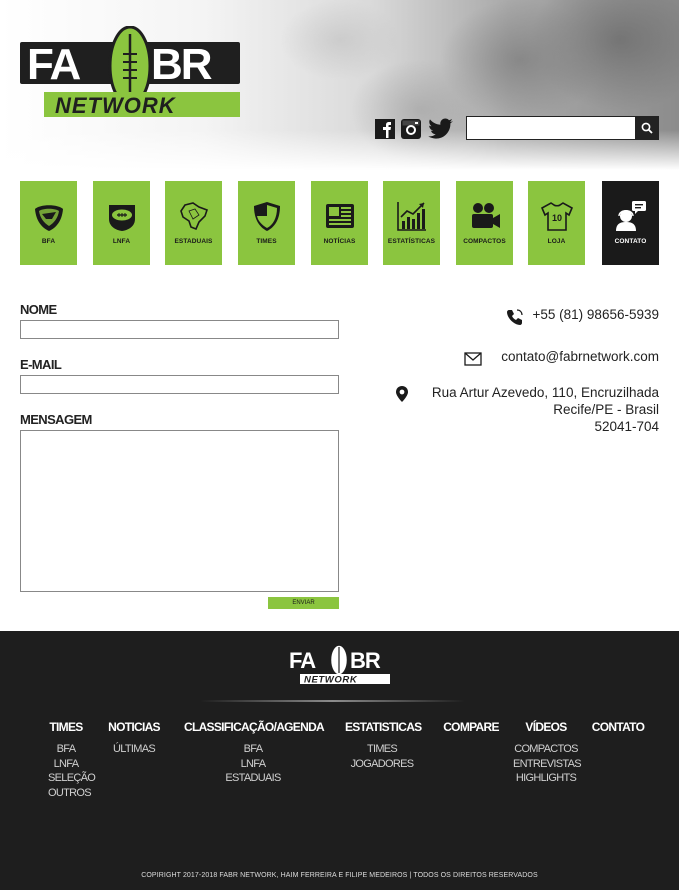  I want to click on instagram-icon, so click(411, 129).